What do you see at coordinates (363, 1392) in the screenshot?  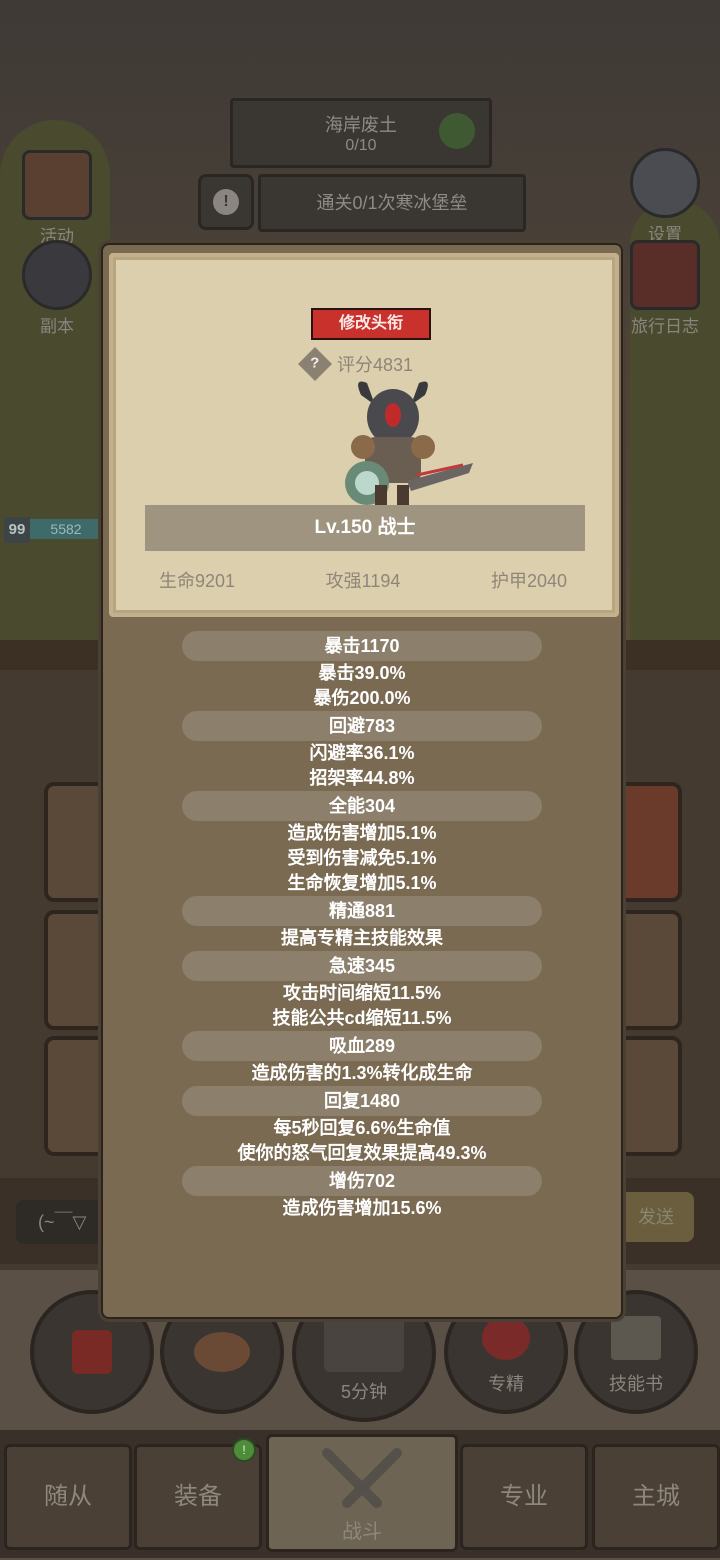 I see `chest-timer: 5分钟` at bounding box center [363, 1392].